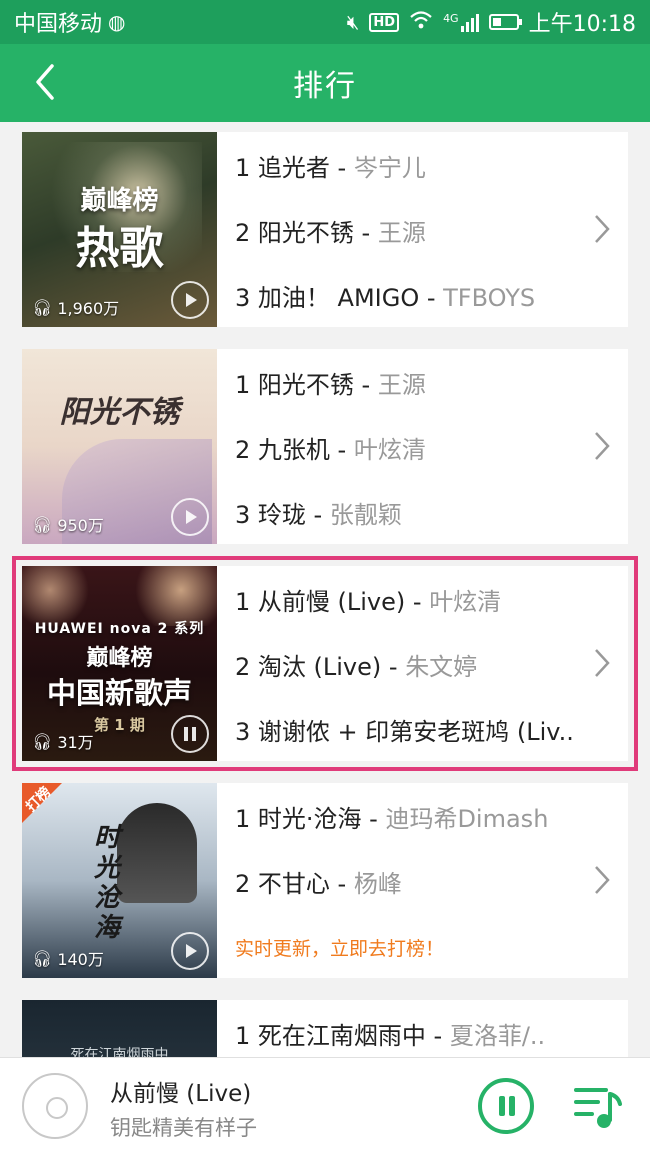  I want to click on chart-cover: HUAWEI nova 2 系列 巅峰榜 中国新歌声 第 1 期 🎧︎ 31万, so click(119, 663).